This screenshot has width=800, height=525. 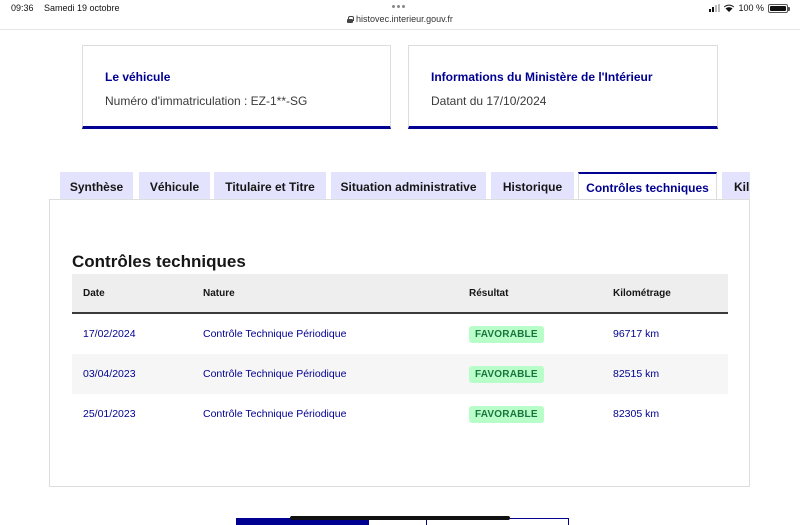 I want to click on tab-titulaire: Titulaire et Titre, so click(x=270, y=186).